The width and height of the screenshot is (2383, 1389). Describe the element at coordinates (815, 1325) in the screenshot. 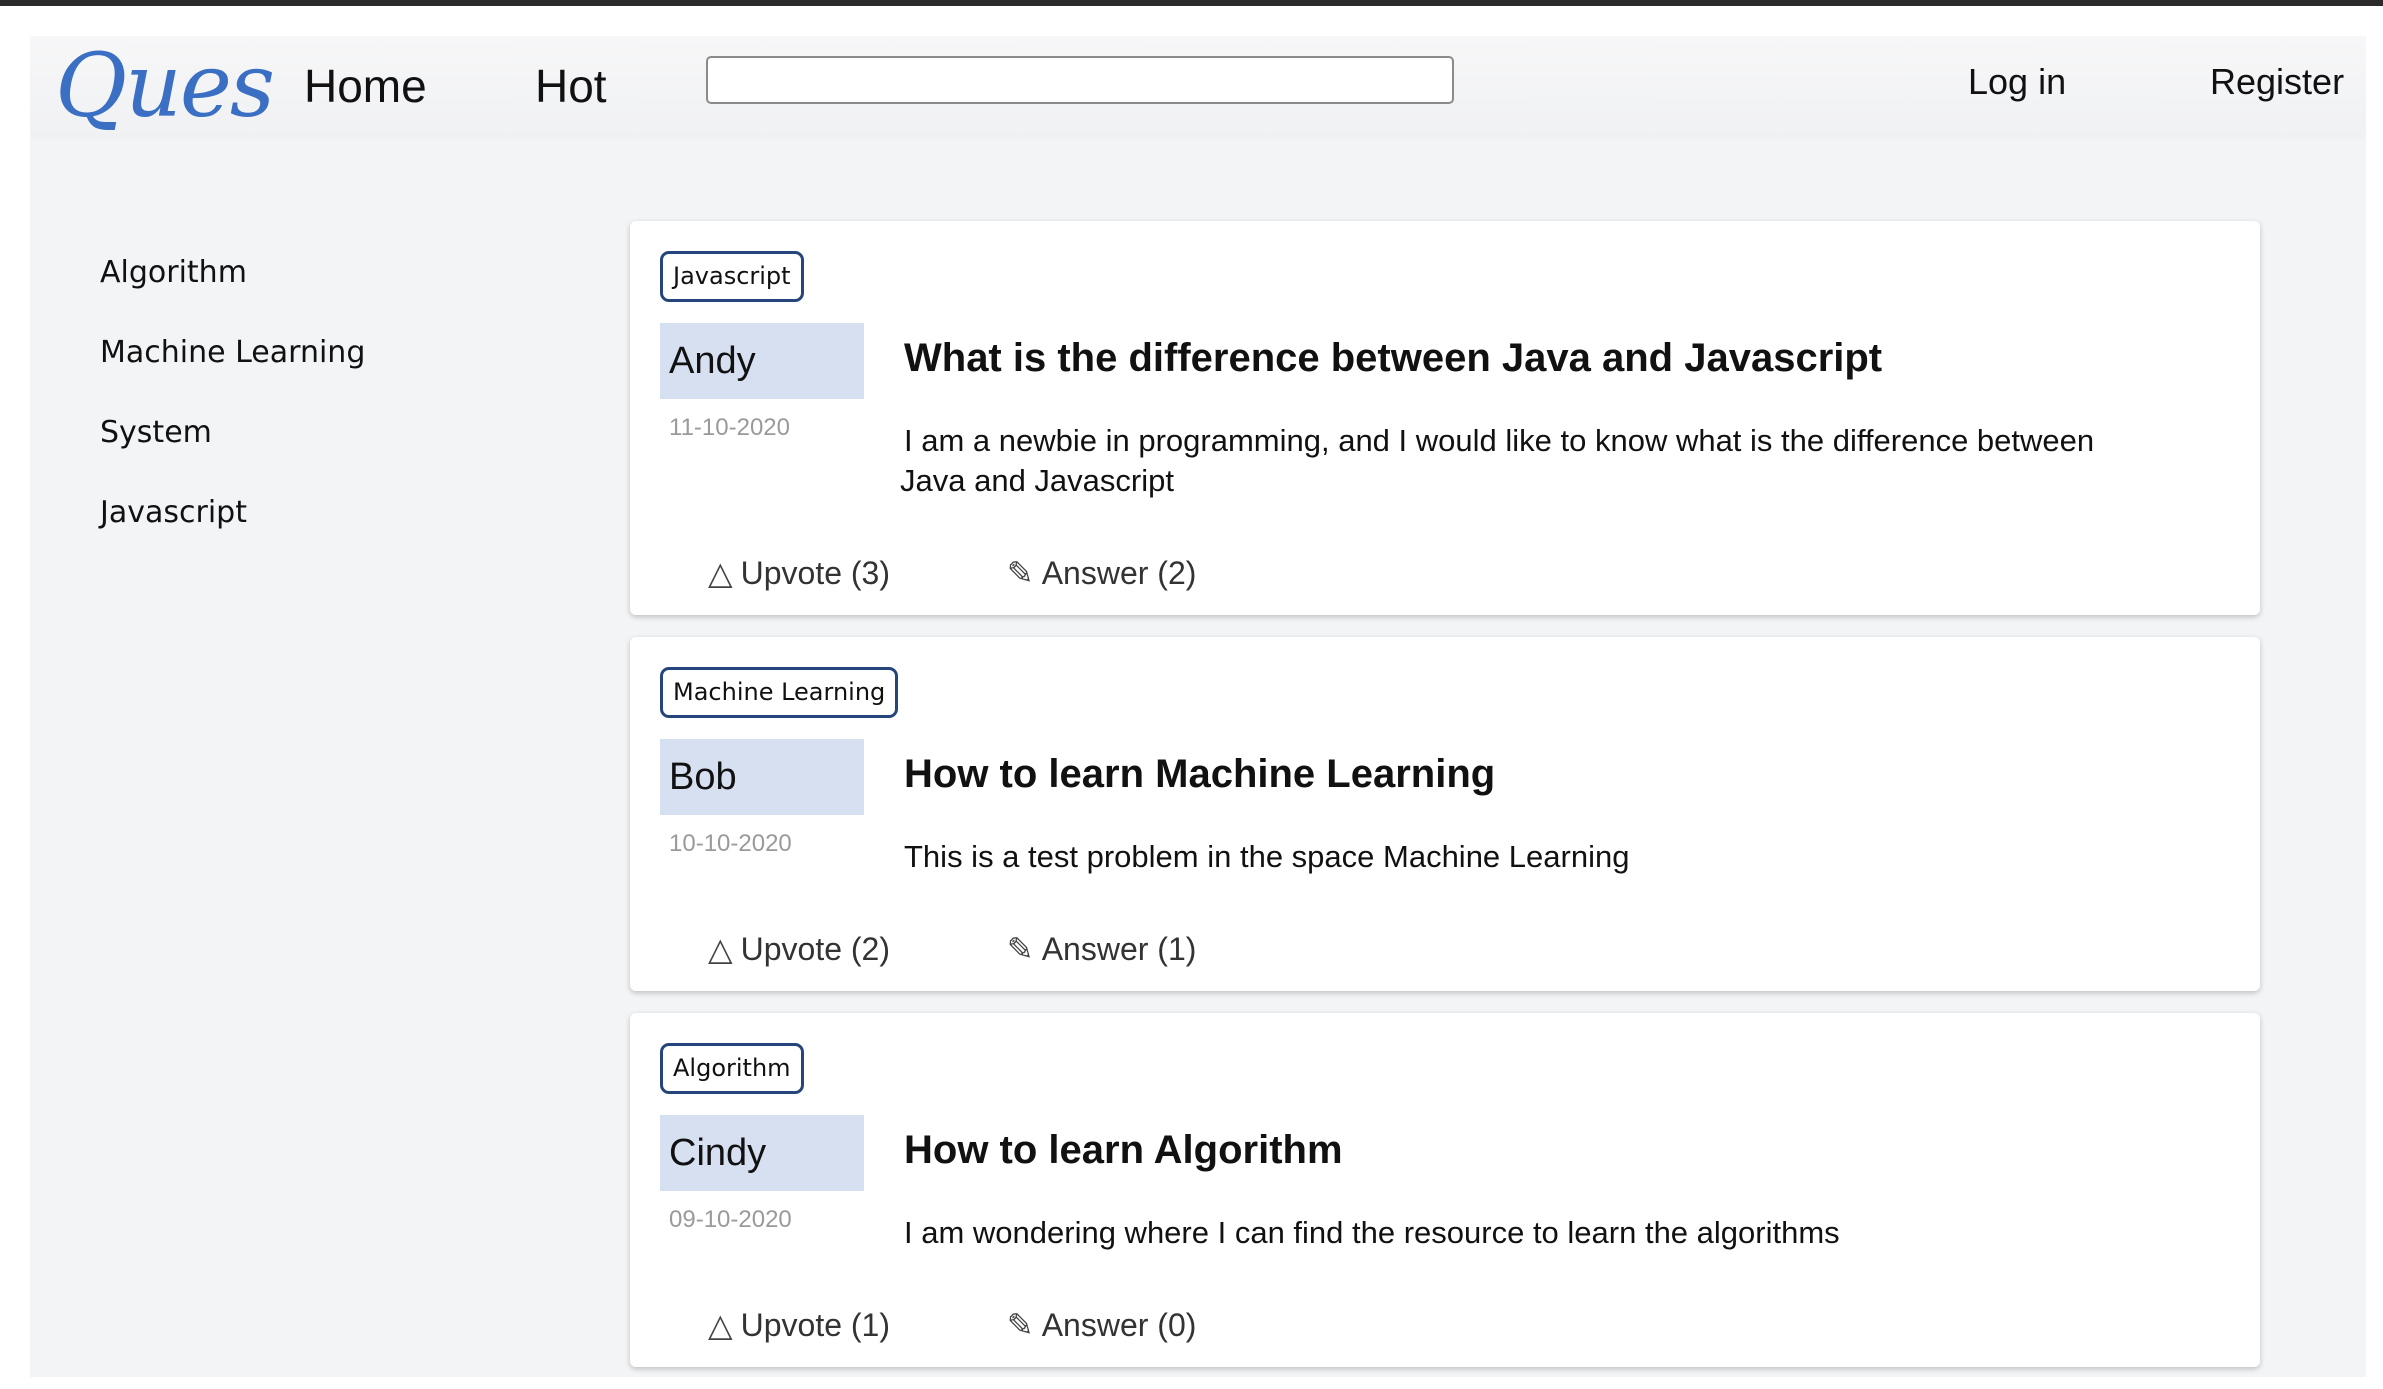

I see `upvote-label: Upvote (1)` at that location.